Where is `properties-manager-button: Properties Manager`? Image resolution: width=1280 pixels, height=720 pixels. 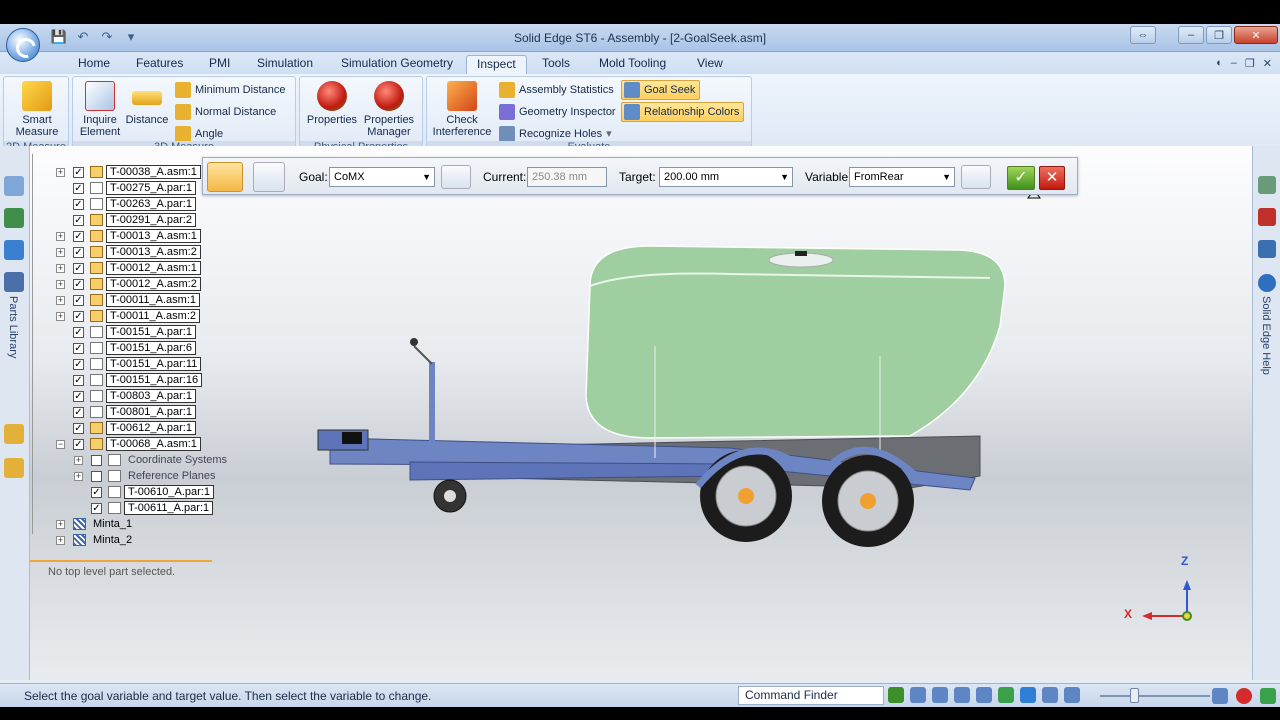 properties-manager-button: Properties Manager is located at coordinates (389, 109).